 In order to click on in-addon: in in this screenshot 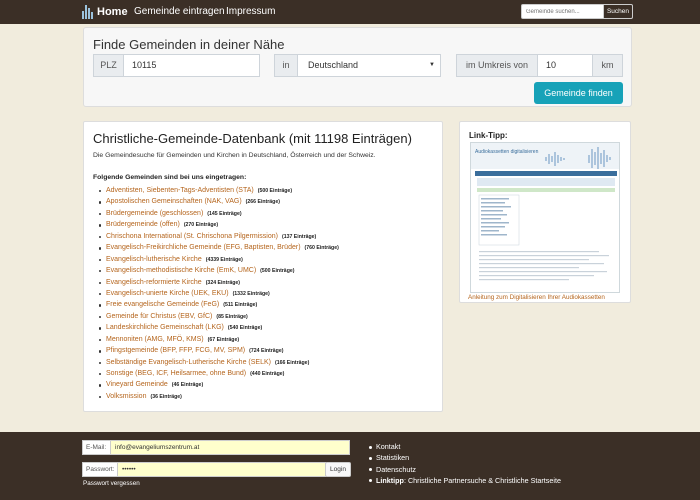, I will do `click(286, 65)`.